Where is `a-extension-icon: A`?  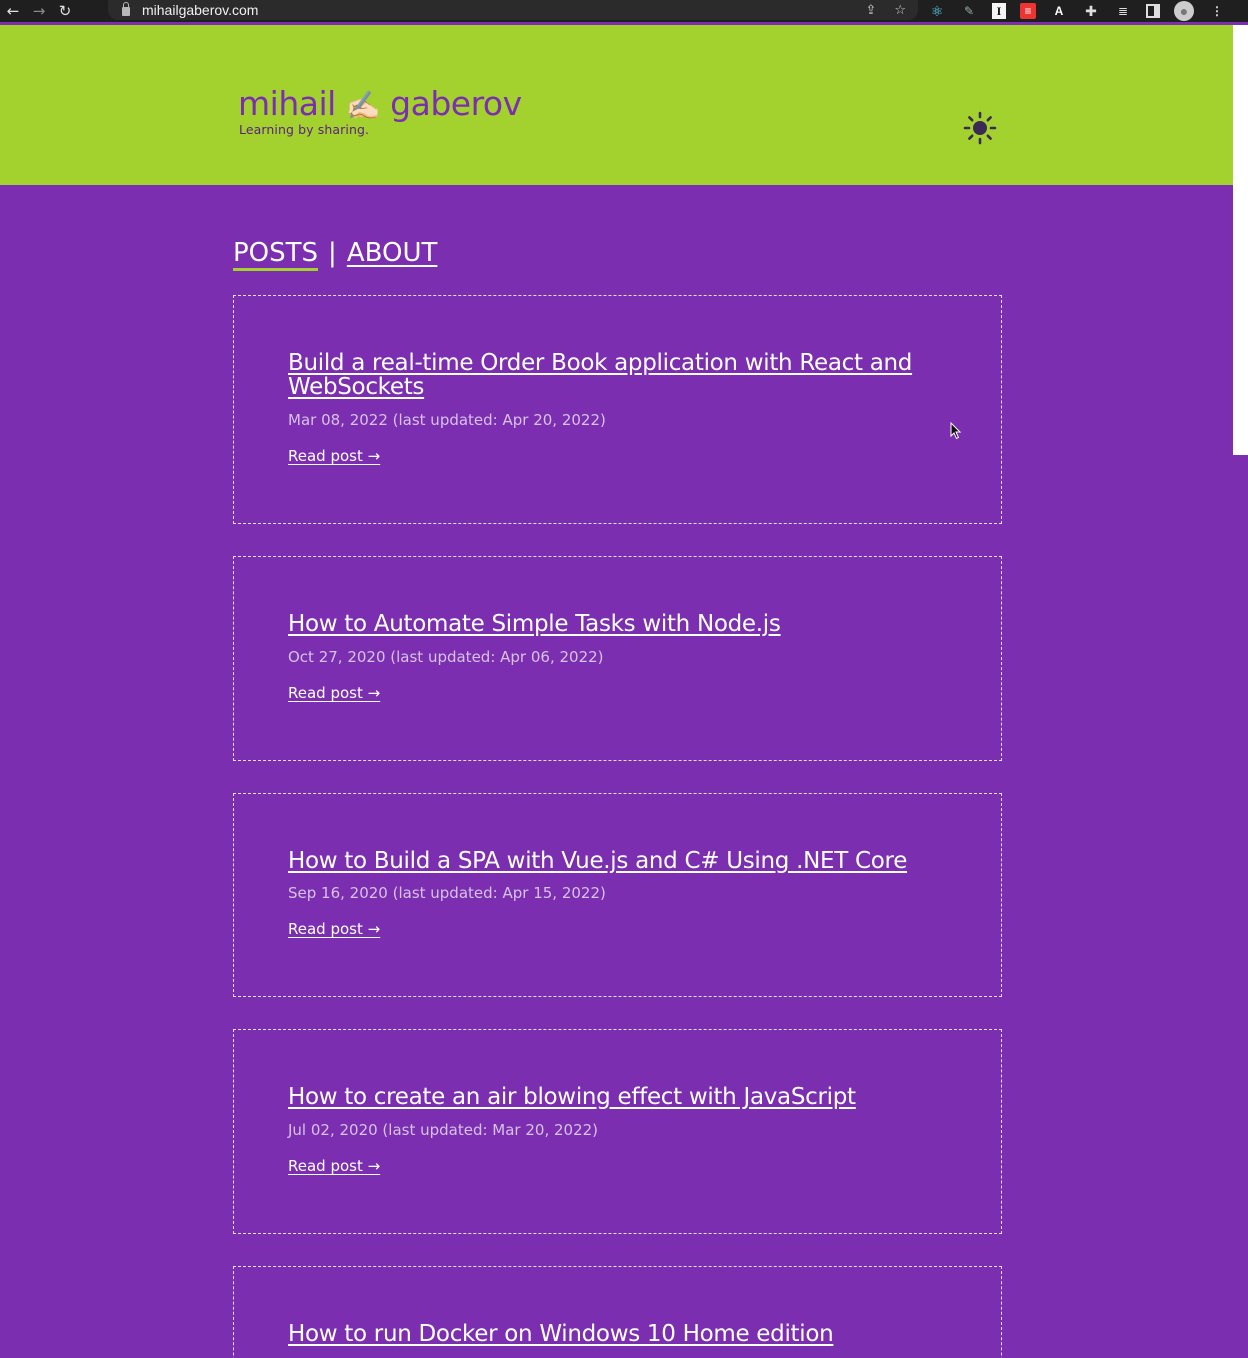 a-extension-icon: A is located at coordinates (1059, 11).